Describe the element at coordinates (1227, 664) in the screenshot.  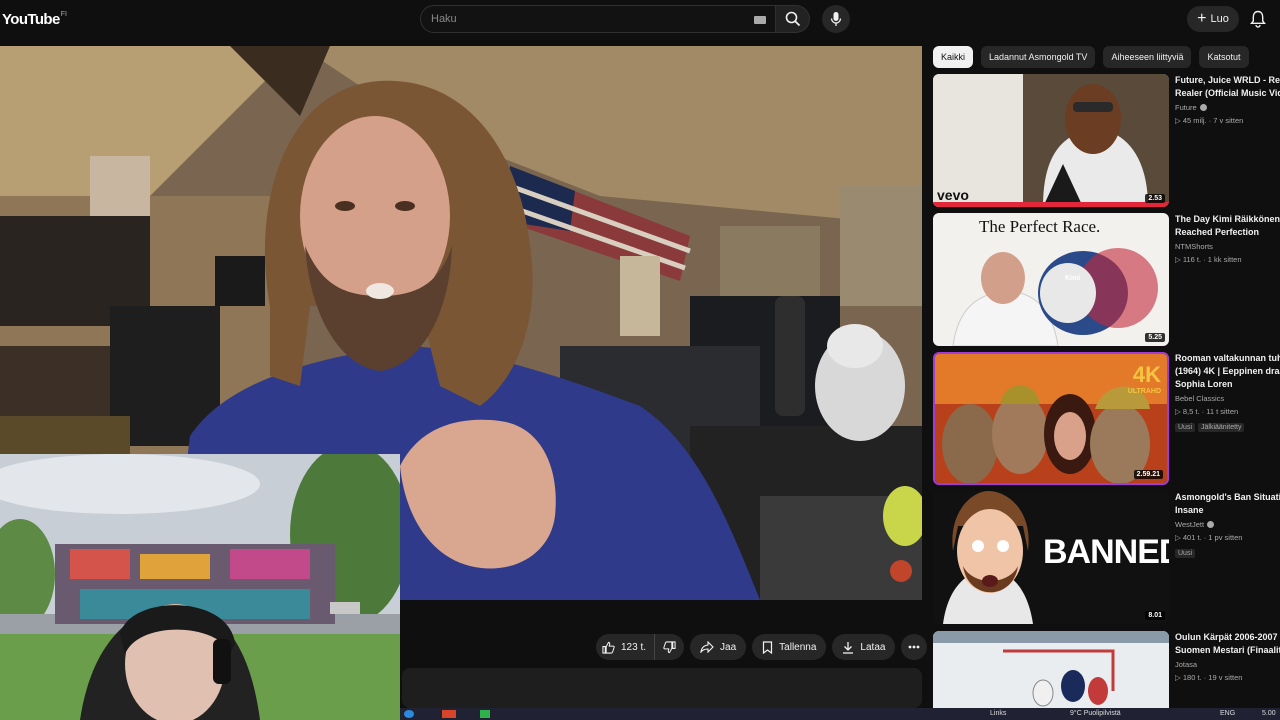
I see `channel-name: Jotasa` at that location.